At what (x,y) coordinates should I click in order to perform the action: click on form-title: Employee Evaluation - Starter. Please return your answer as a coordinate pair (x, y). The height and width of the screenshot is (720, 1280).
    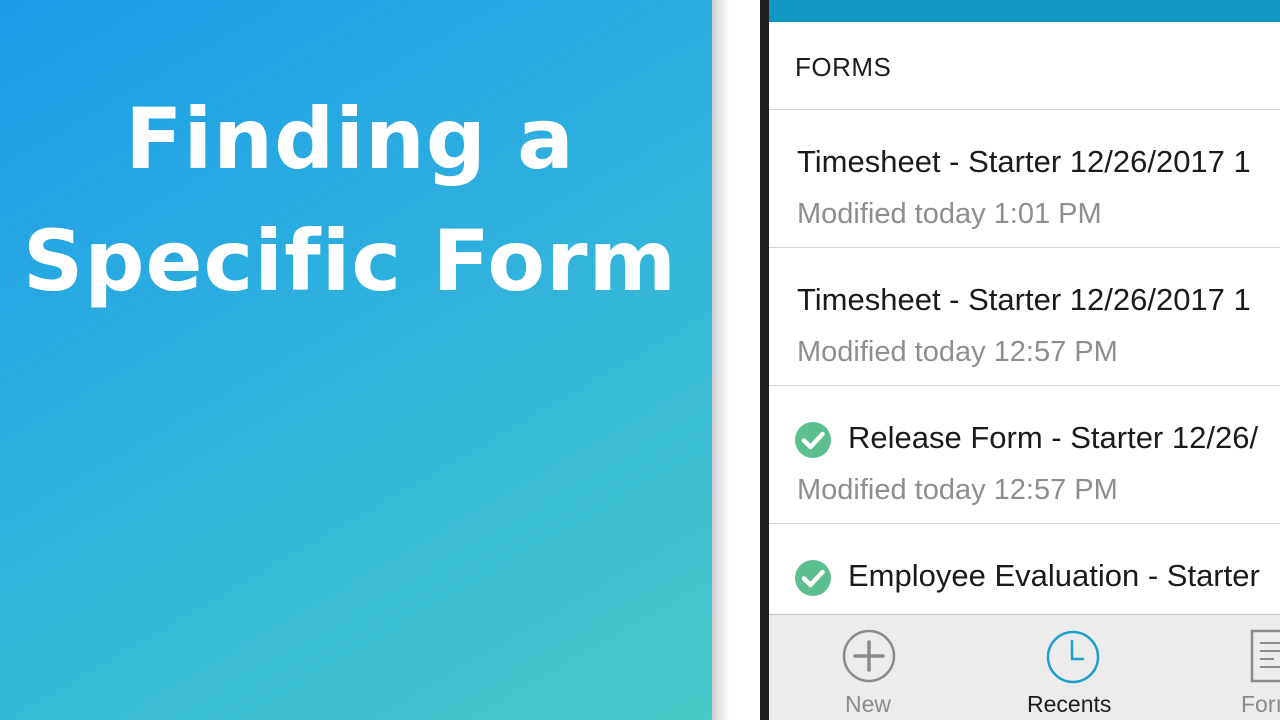
    Looking at the image, I should click on (1054, 575).